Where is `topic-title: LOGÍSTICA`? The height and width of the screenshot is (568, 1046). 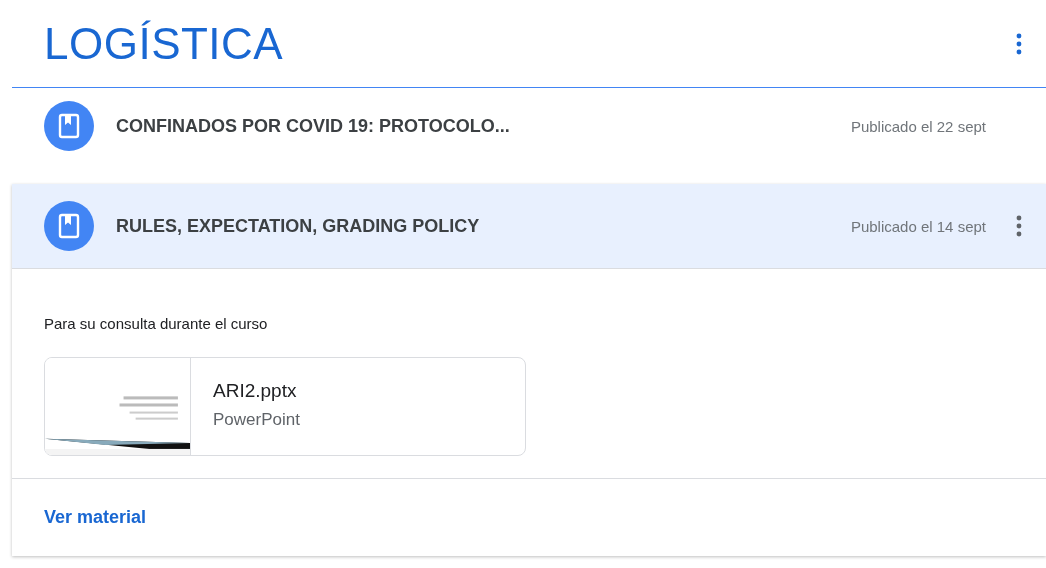 topic-title: LOGÍSTICA is located at coordinates (164, 43).